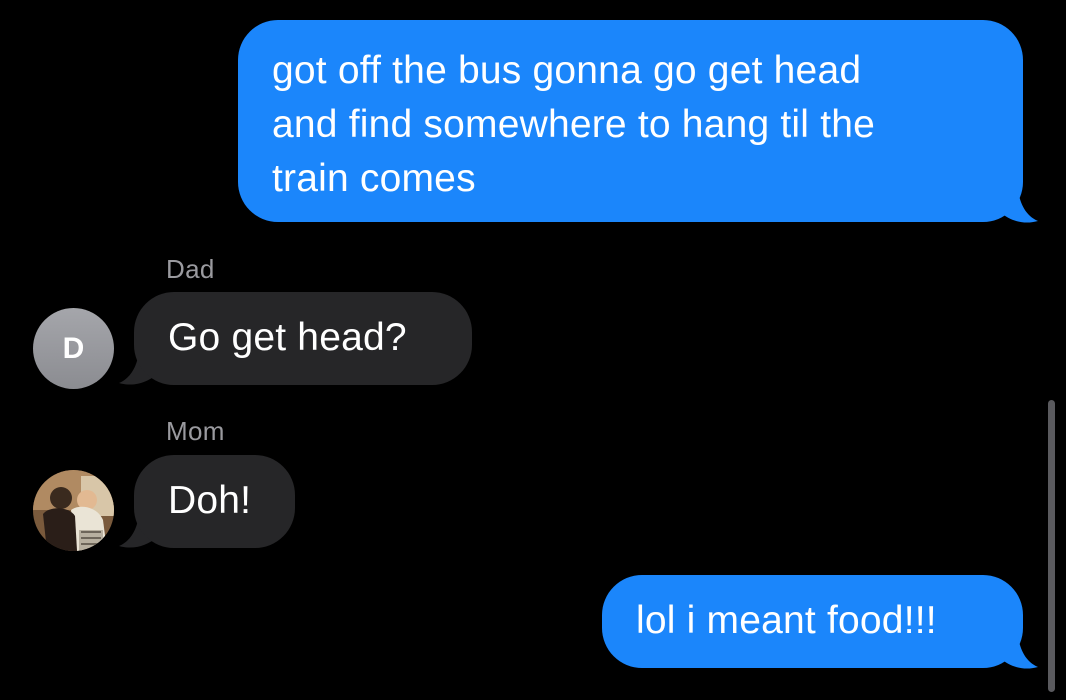  Describe the element at coordinates (786, 620) in the screenshot. I see `message-text: lol i meant food!!!` at that location.